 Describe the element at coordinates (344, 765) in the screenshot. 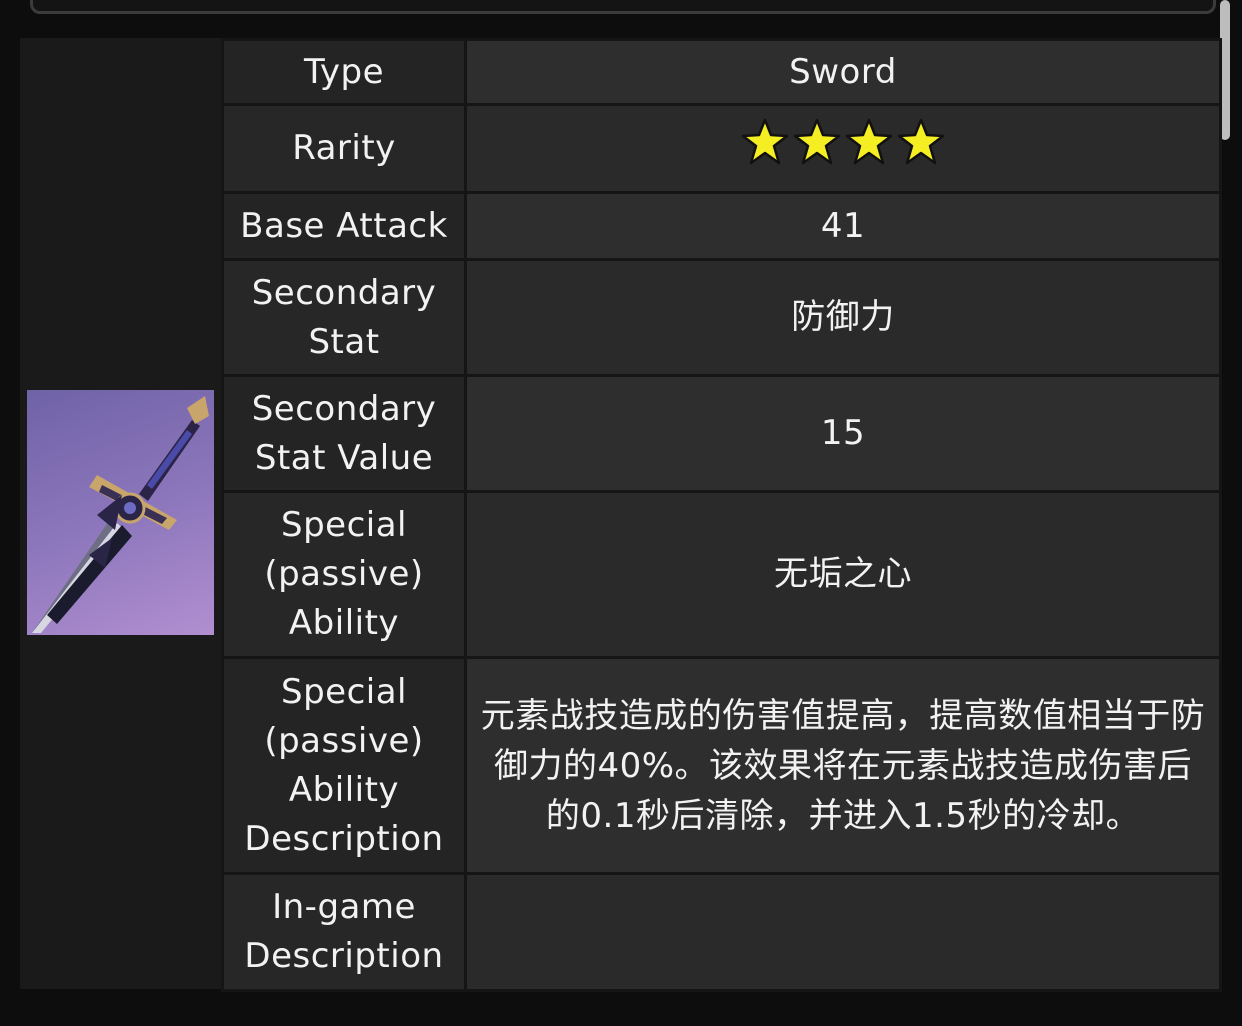

I see `special-ability-description-label: Special (passive) Ability Description` at that location.